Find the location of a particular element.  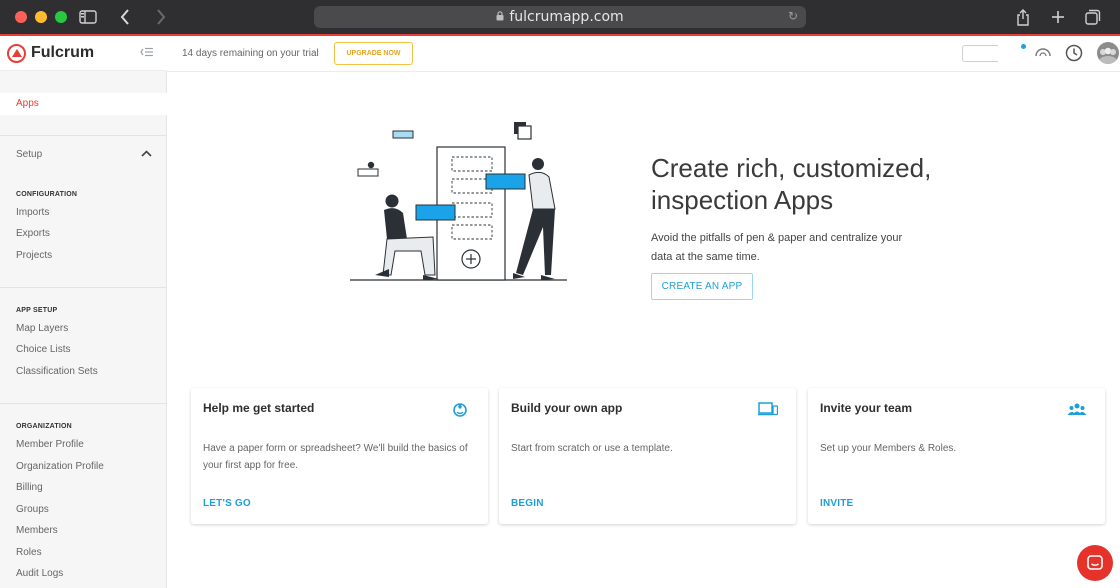

chat-launcher-icon is located at coordinates (1095, 563).